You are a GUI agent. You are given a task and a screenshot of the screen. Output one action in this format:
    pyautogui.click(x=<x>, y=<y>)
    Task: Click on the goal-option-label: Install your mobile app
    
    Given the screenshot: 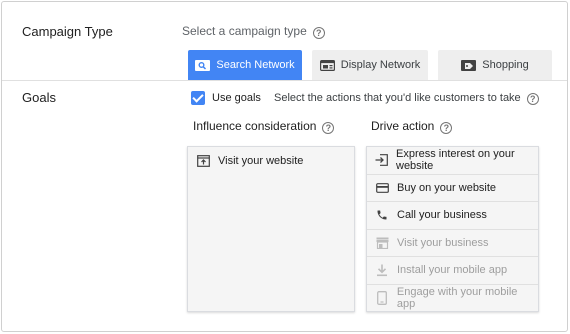 What is the action you would take?
    pyautogui.click(x=452, y=270)
    